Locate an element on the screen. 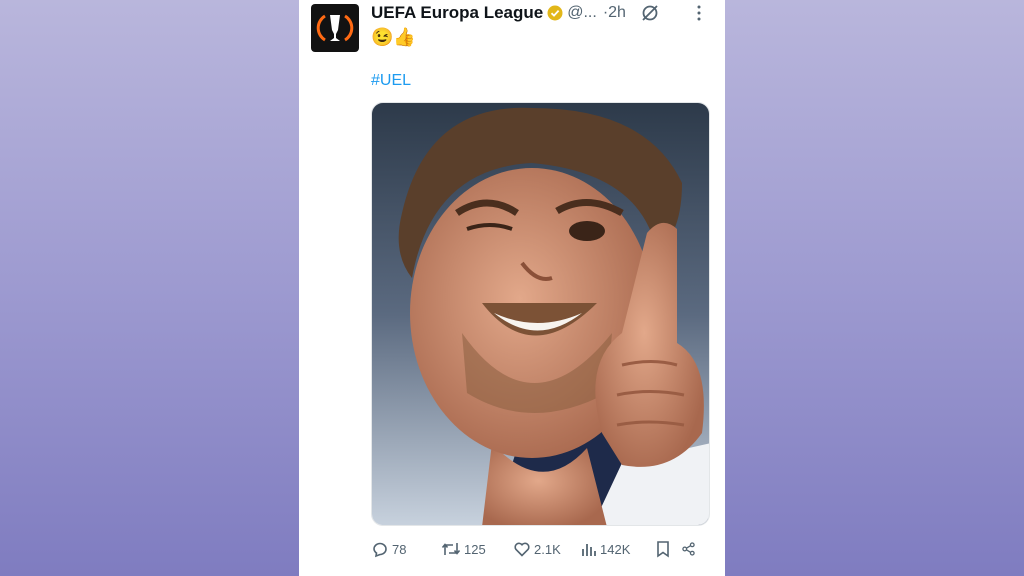  like-button: 2.1K is located at coordinates (547, 549).